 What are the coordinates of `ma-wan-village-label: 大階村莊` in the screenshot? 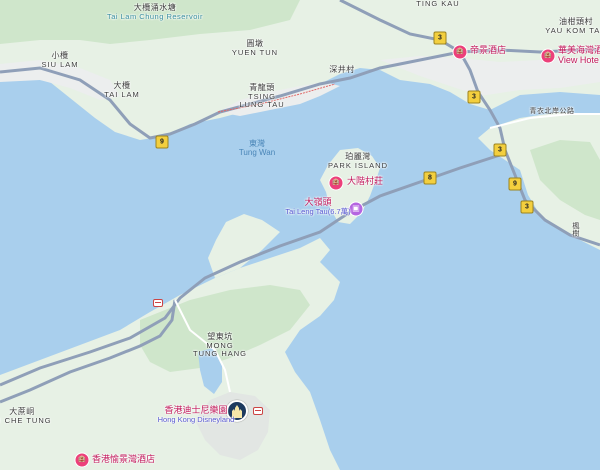 It's located at (365, 181).